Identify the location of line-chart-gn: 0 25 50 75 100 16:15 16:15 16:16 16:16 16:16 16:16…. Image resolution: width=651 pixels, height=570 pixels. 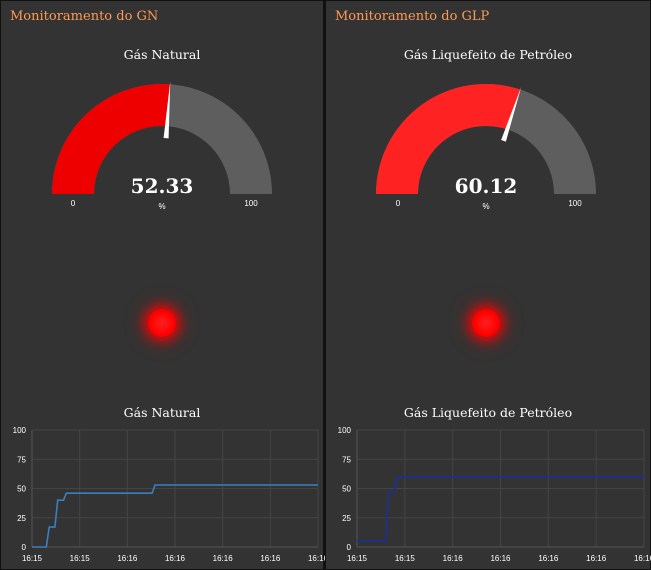
(169, 494).